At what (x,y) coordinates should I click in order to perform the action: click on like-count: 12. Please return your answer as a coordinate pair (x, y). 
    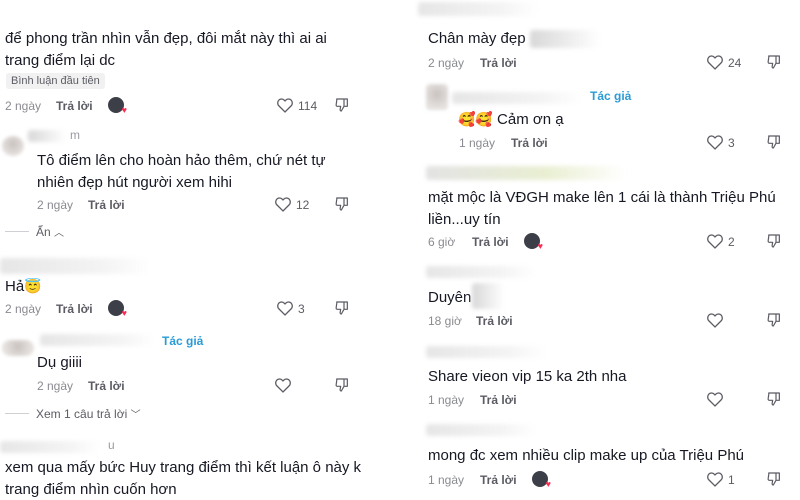
    Looking at the image, I should click on (303, 205).